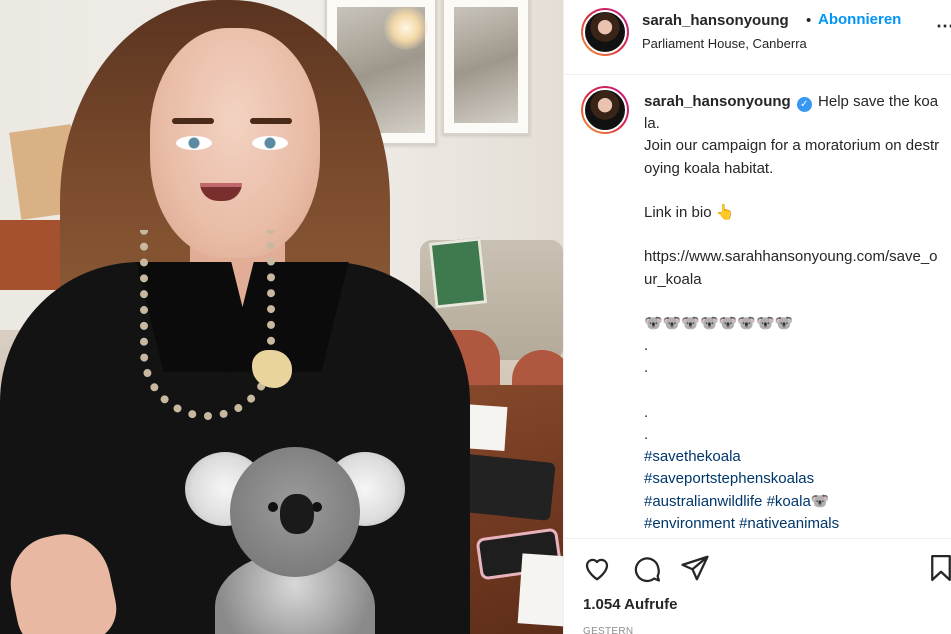  I want to click on hashtag-link: #koala🐨, so click(798, 501).